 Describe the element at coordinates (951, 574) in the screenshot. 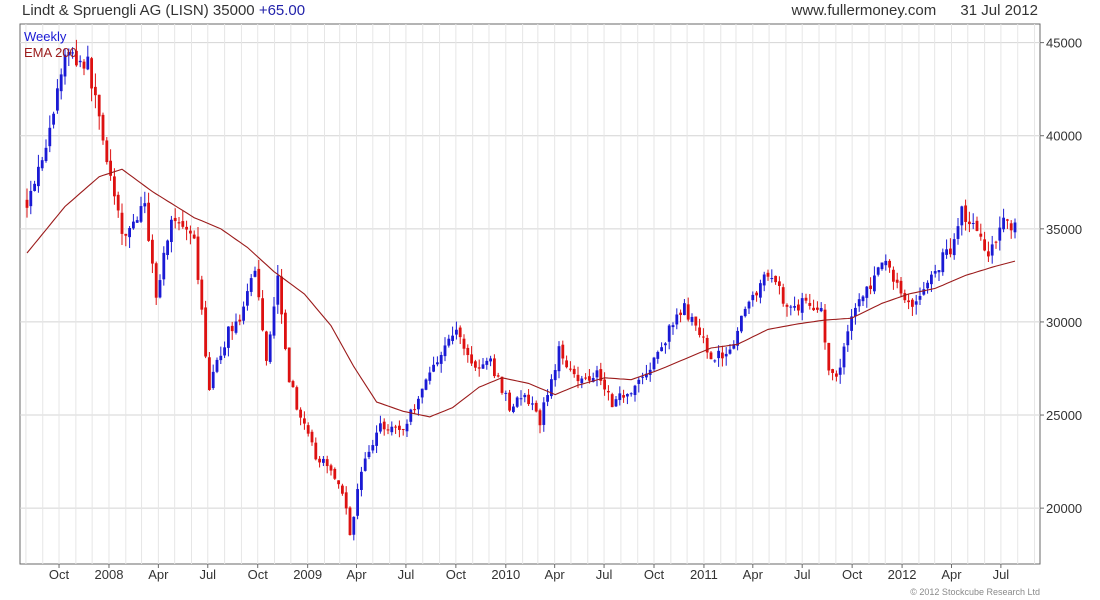

I see `x-tick-label: Apr` at that location.